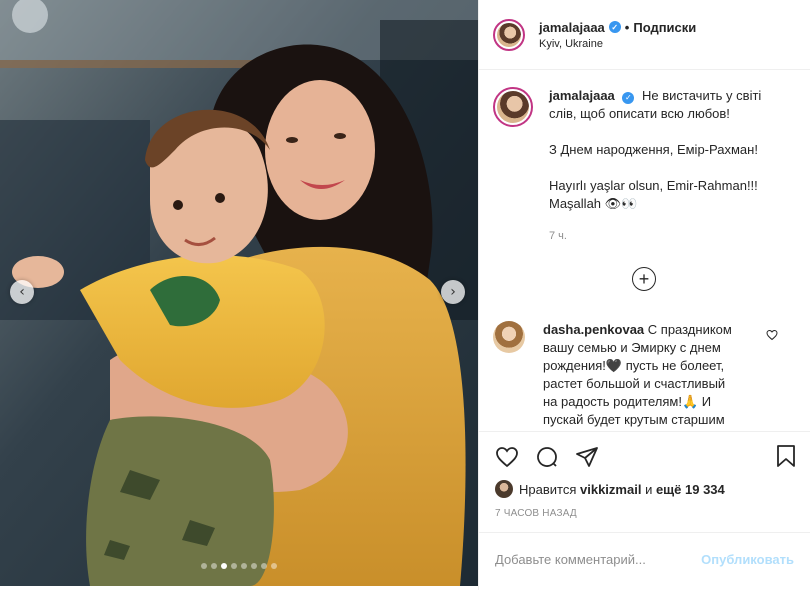 Image resolution: width=810 pixels, height=590 pixels. I want to click on post-header: jamalajaaa ✓ • Подписки Kyiv, Ukraine, so click(644, 35).